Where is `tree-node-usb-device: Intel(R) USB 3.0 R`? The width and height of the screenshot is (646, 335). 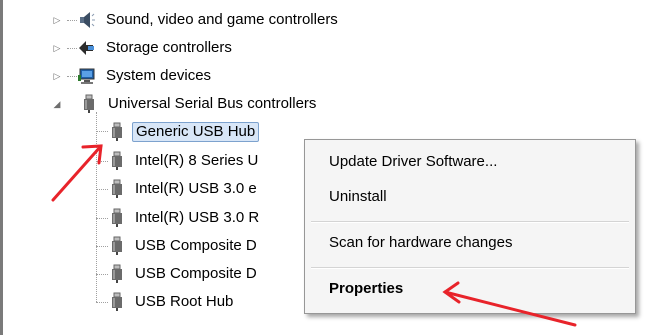
tree-node-usb-device: Intel(R) USB 3.0 R is located at coordinates (208, 218).